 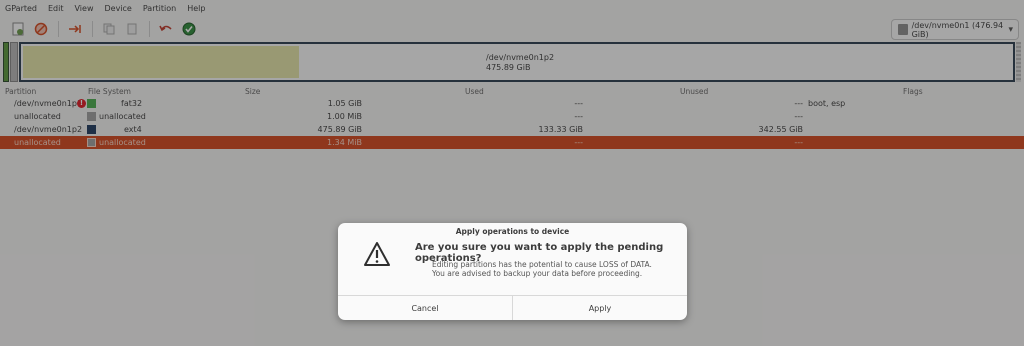 What do you see at coordinates (377, 254) in the screenshot?
I see `warning-triangle-icon` at bounding box center [377, 254].